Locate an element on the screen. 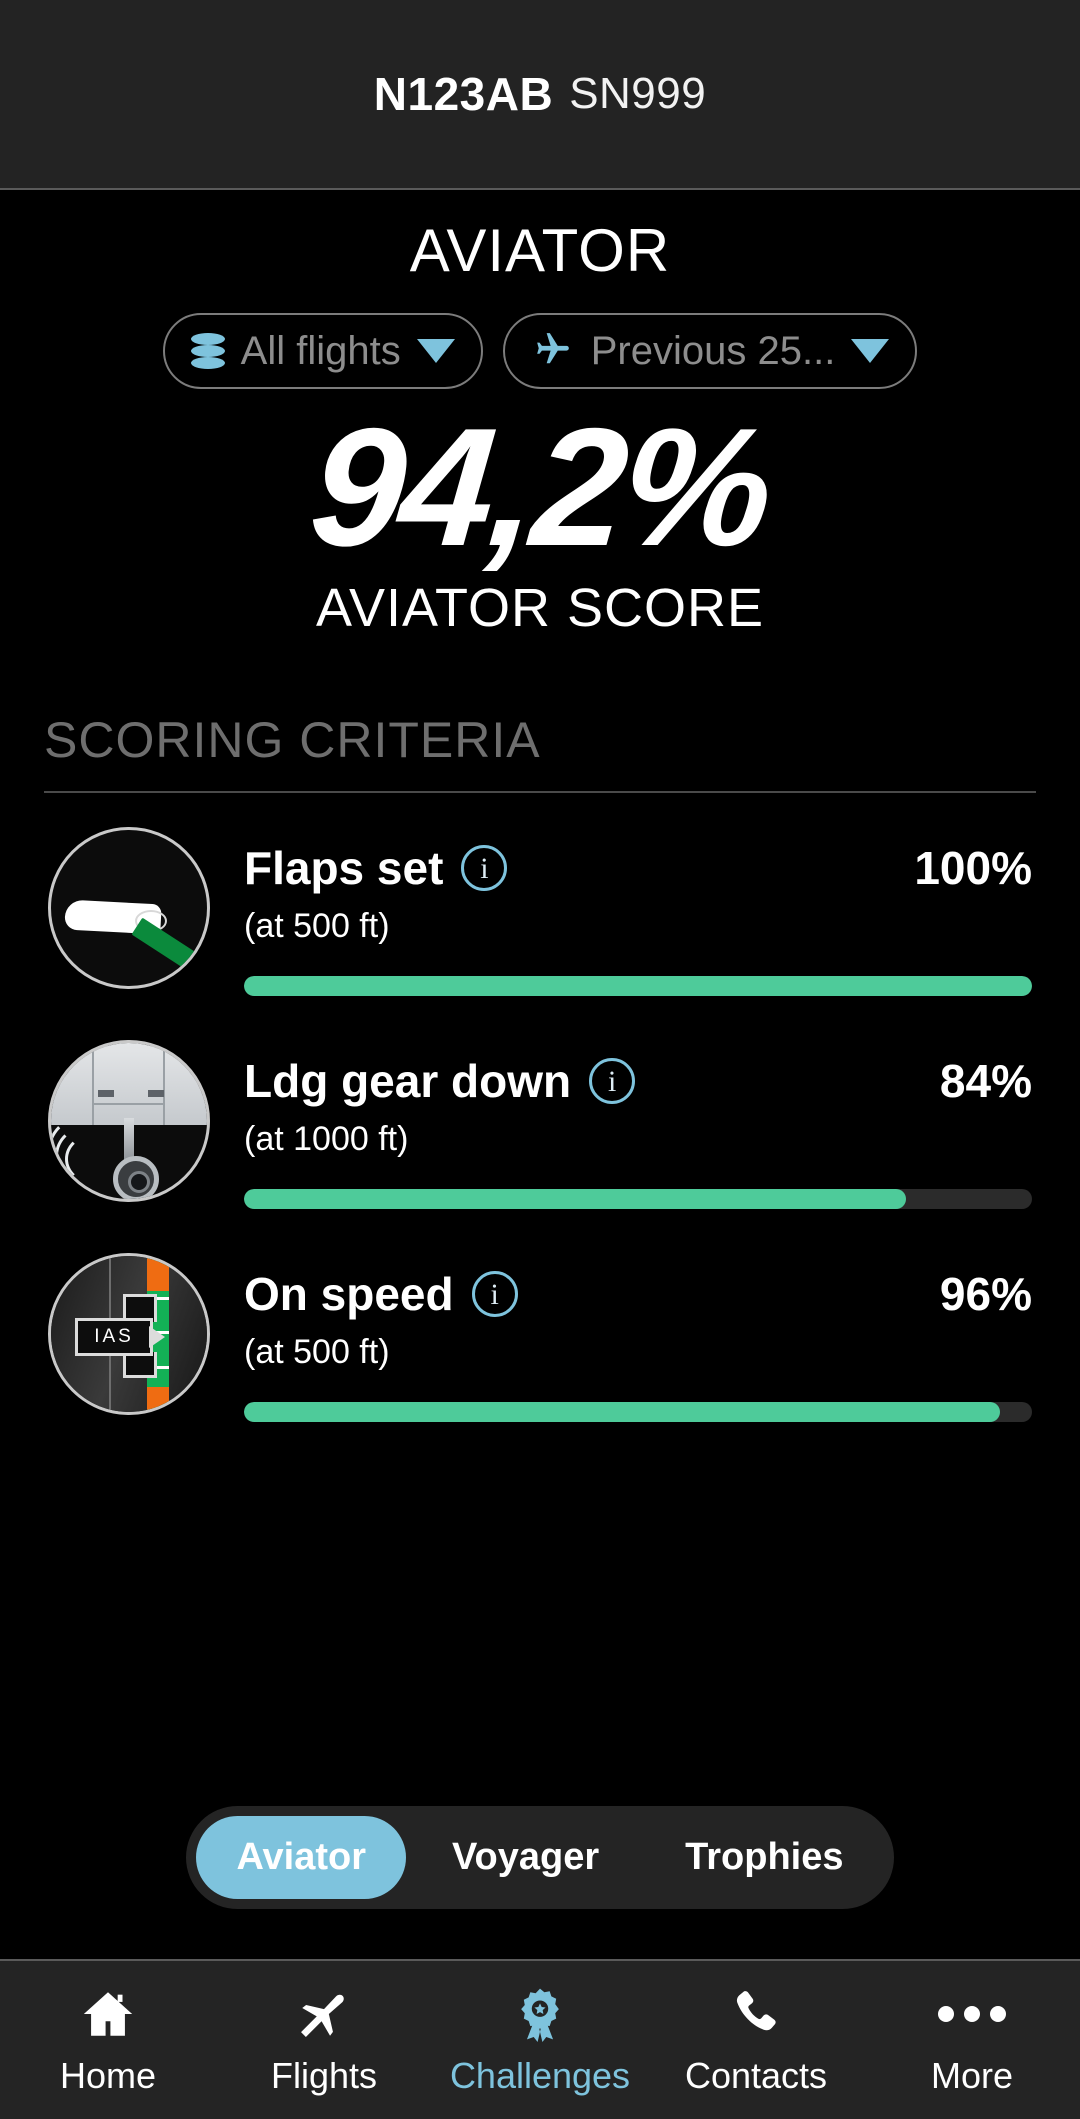 This screenshot has height=2119, width=1080. section-divider is located at coordinates (540, 792).